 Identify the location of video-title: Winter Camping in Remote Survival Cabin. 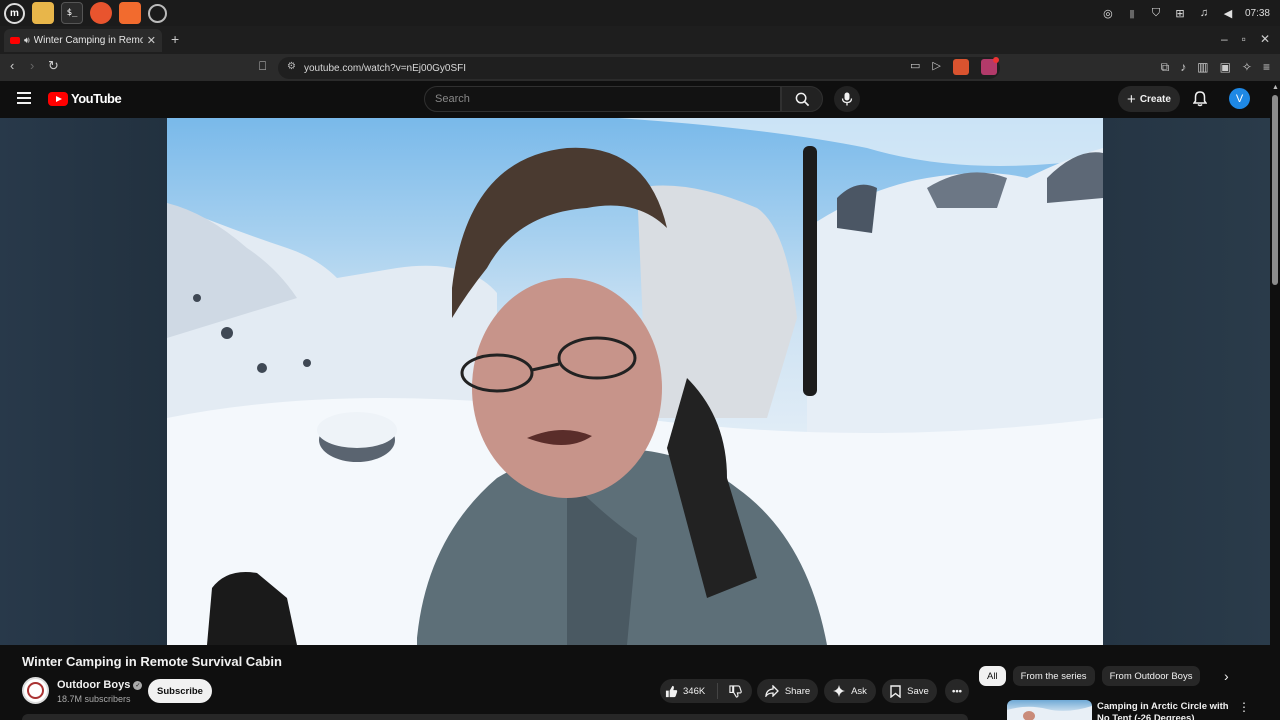
(152, 661).